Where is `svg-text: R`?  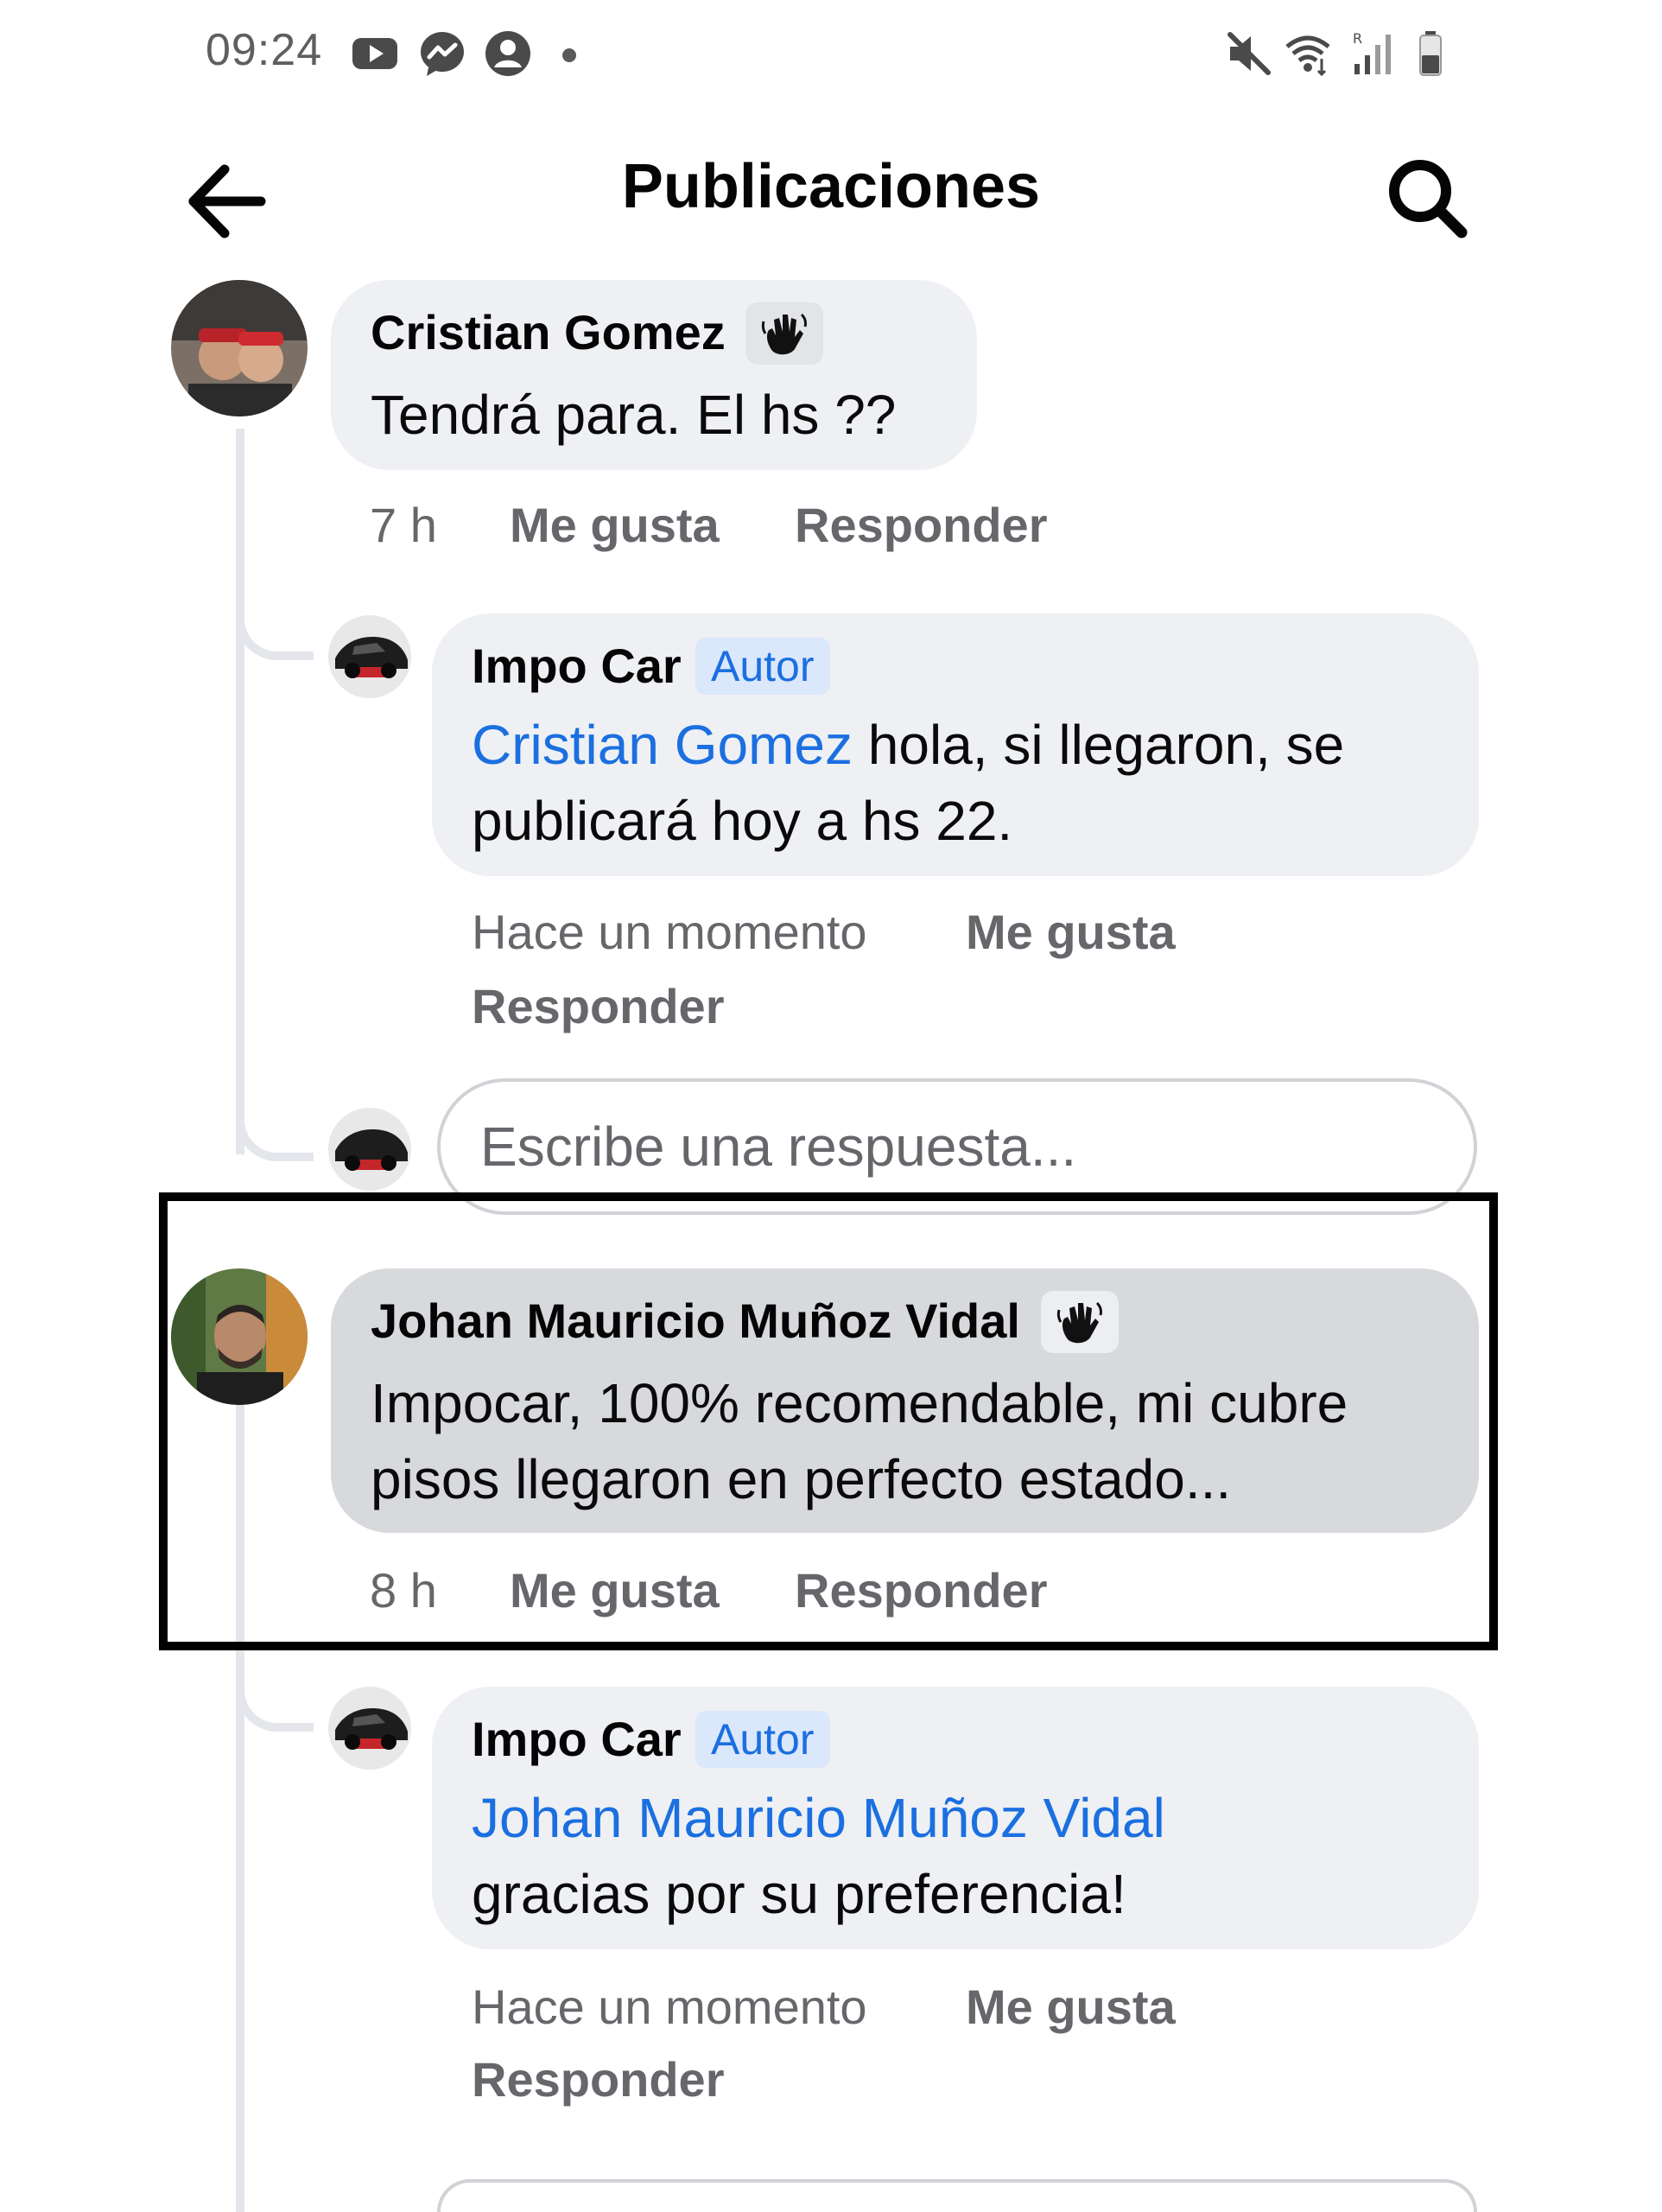
svg-text: R is located at coordinates (1357, 38).